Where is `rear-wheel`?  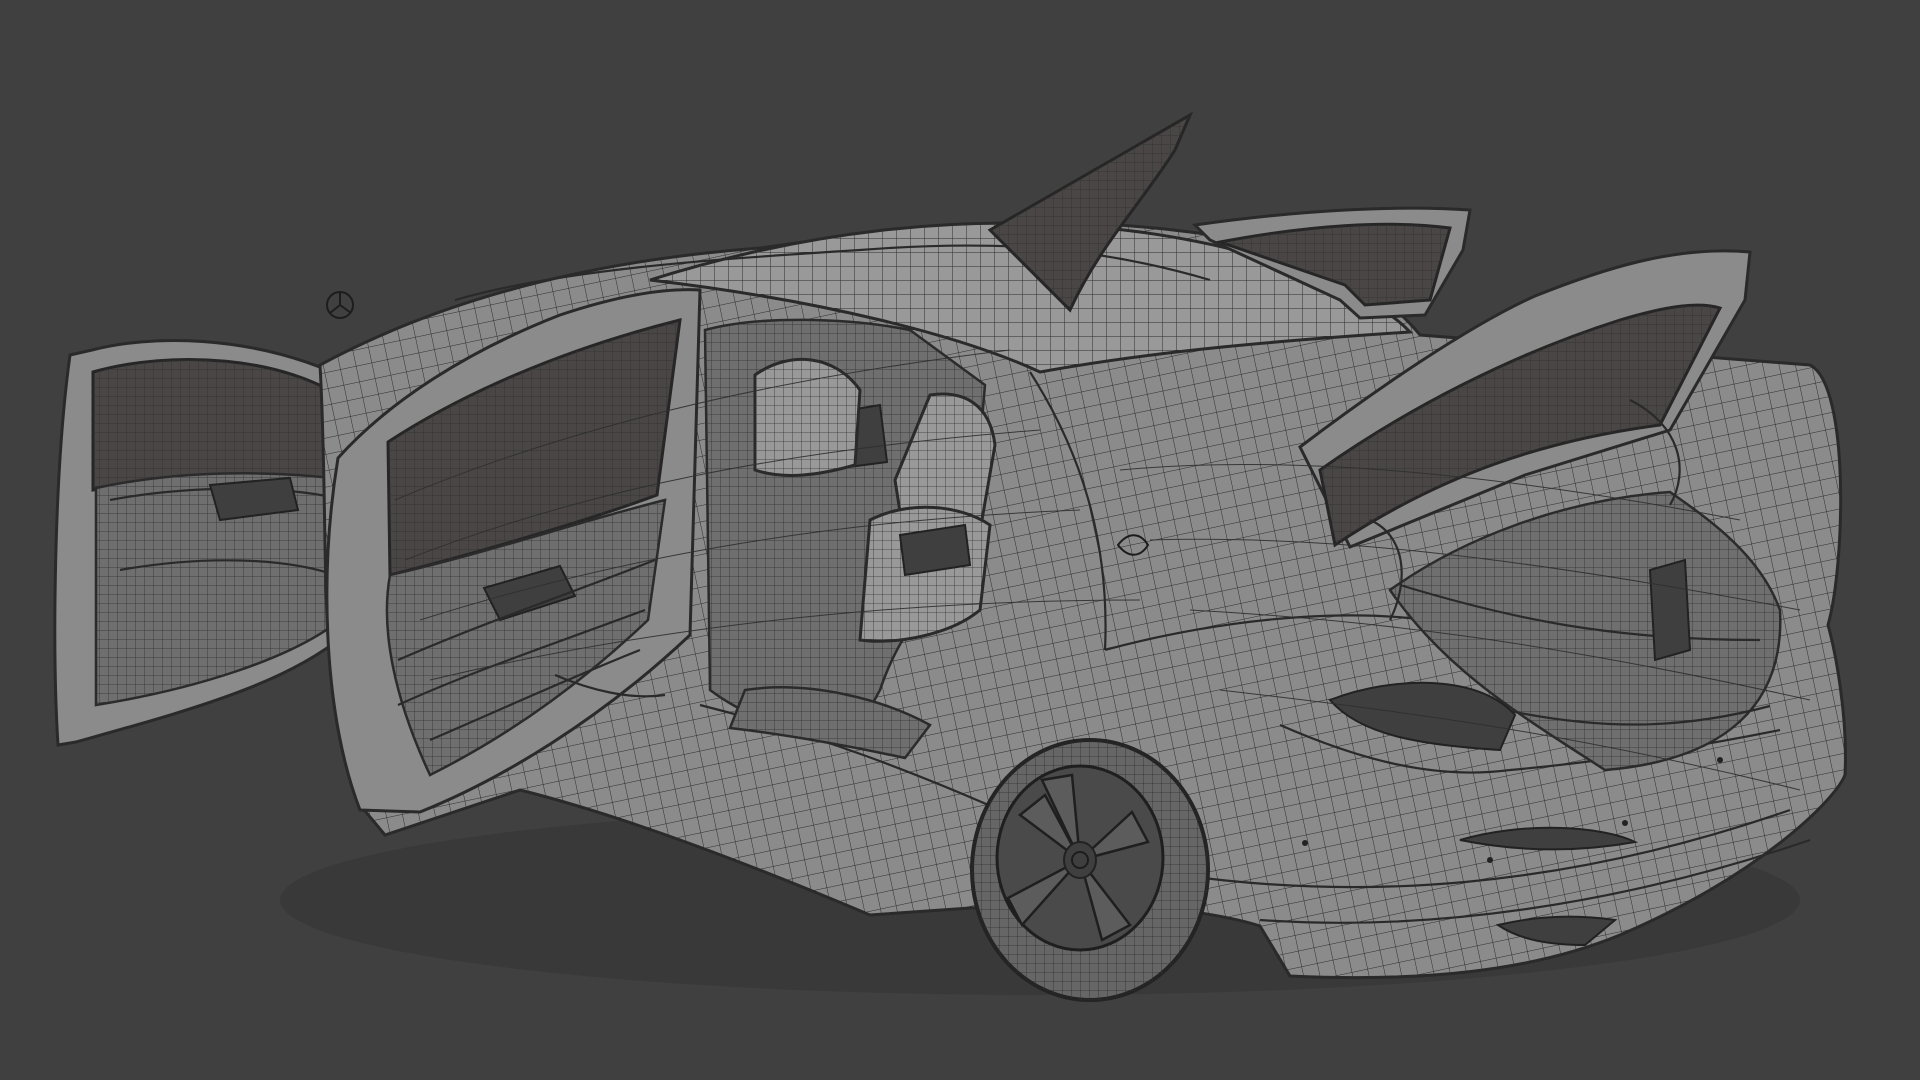 rear-wheel is located at coordinates (1090, 870).